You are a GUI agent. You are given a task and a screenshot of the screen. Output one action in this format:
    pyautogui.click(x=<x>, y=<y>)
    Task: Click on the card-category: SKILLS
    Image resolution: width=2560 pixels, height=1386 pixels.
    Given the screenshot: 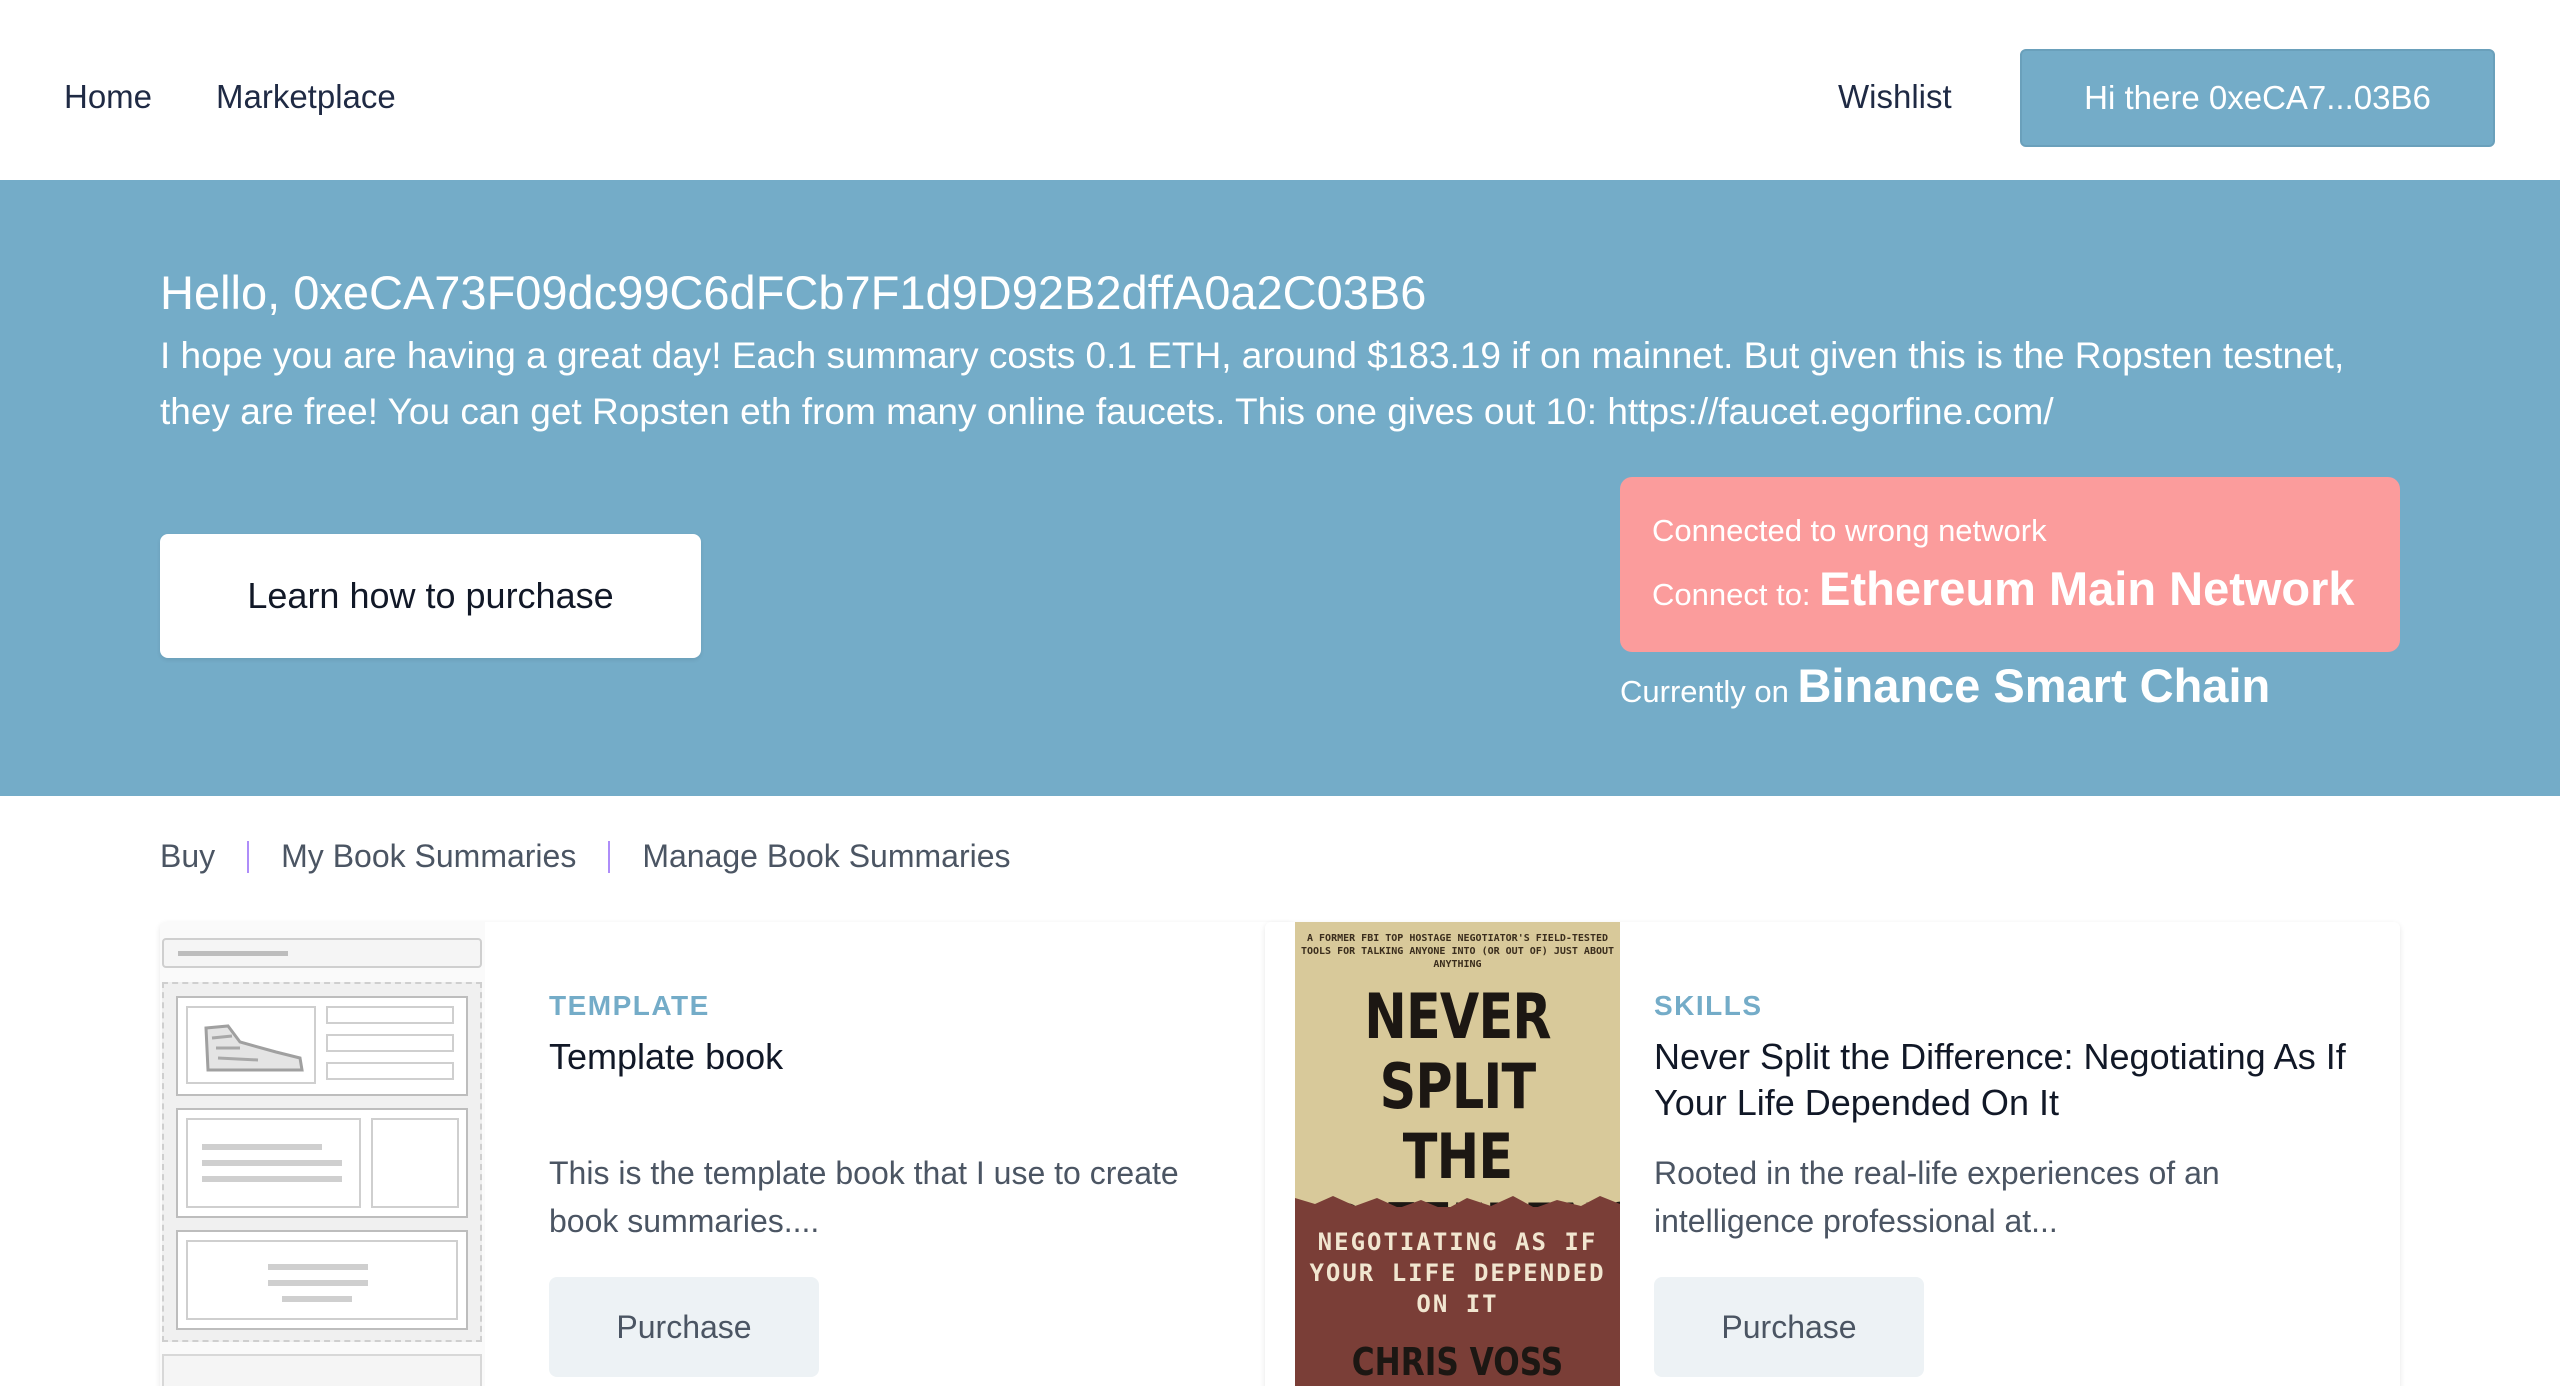 What is the action you would take?
    pyautogui.click(x=1708, y=1005)
    